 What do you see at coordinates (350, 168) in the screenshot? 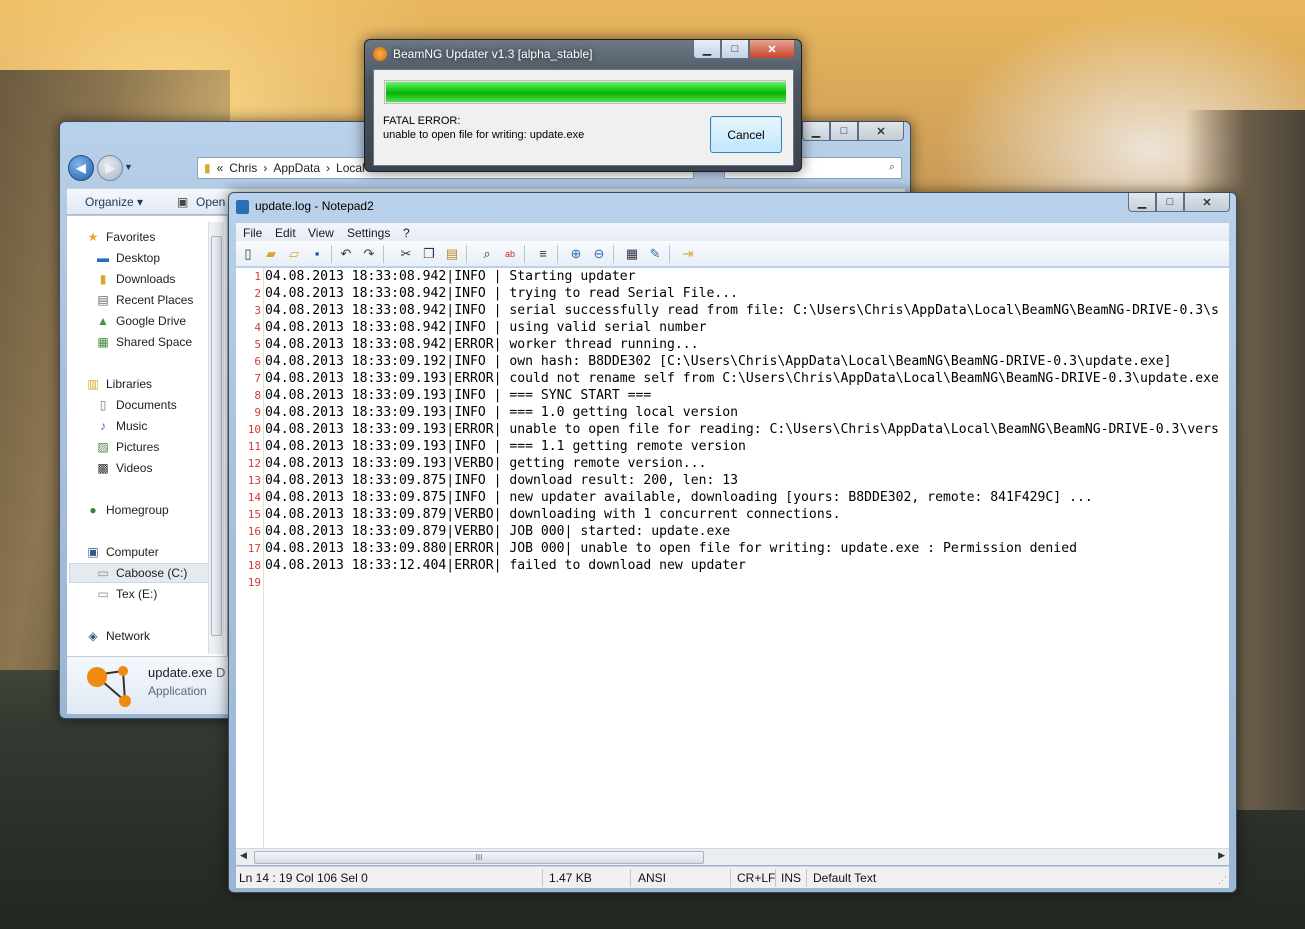
I see `breadcrumb-local: Local` at bounding box center [350, 168].